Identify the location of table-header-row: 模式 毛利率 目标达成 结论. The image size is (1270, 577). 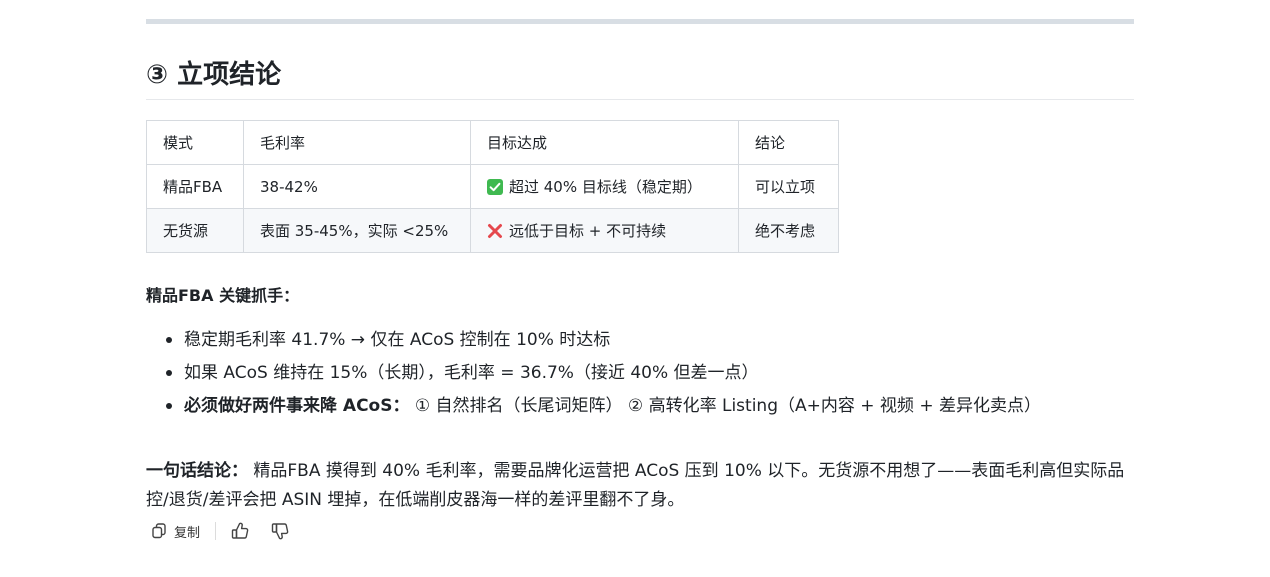
(492, 142).